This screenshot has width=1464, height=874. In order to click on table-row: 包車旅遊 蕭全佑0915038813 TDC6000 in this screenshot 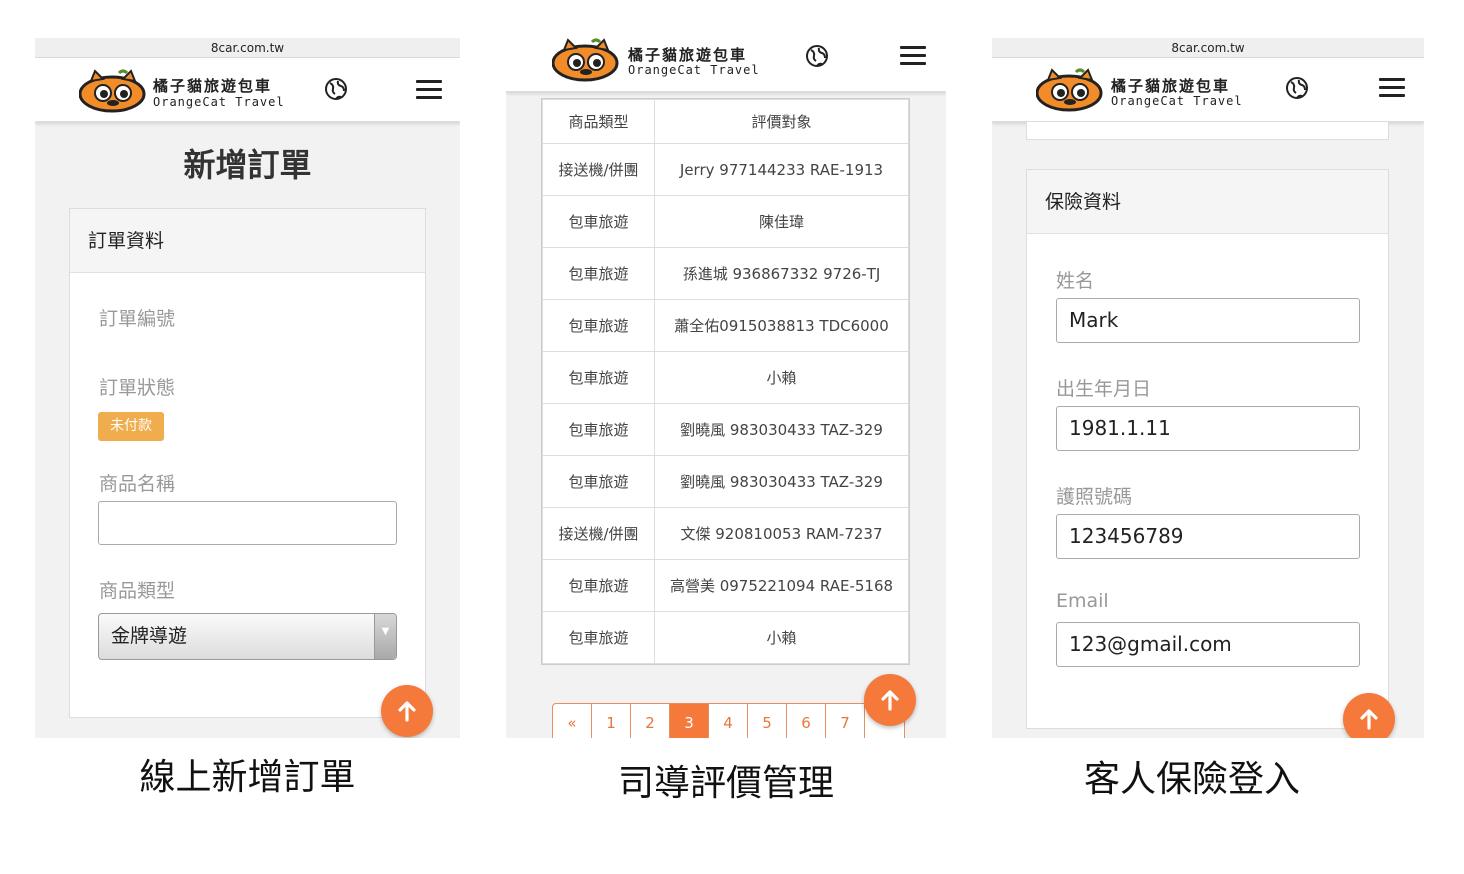, I will do `click(725, 325)`.